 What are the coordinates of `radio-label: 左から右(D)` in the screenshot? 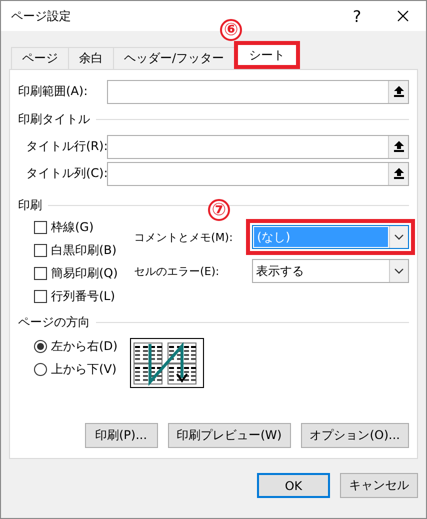 It's located at (84, 346).